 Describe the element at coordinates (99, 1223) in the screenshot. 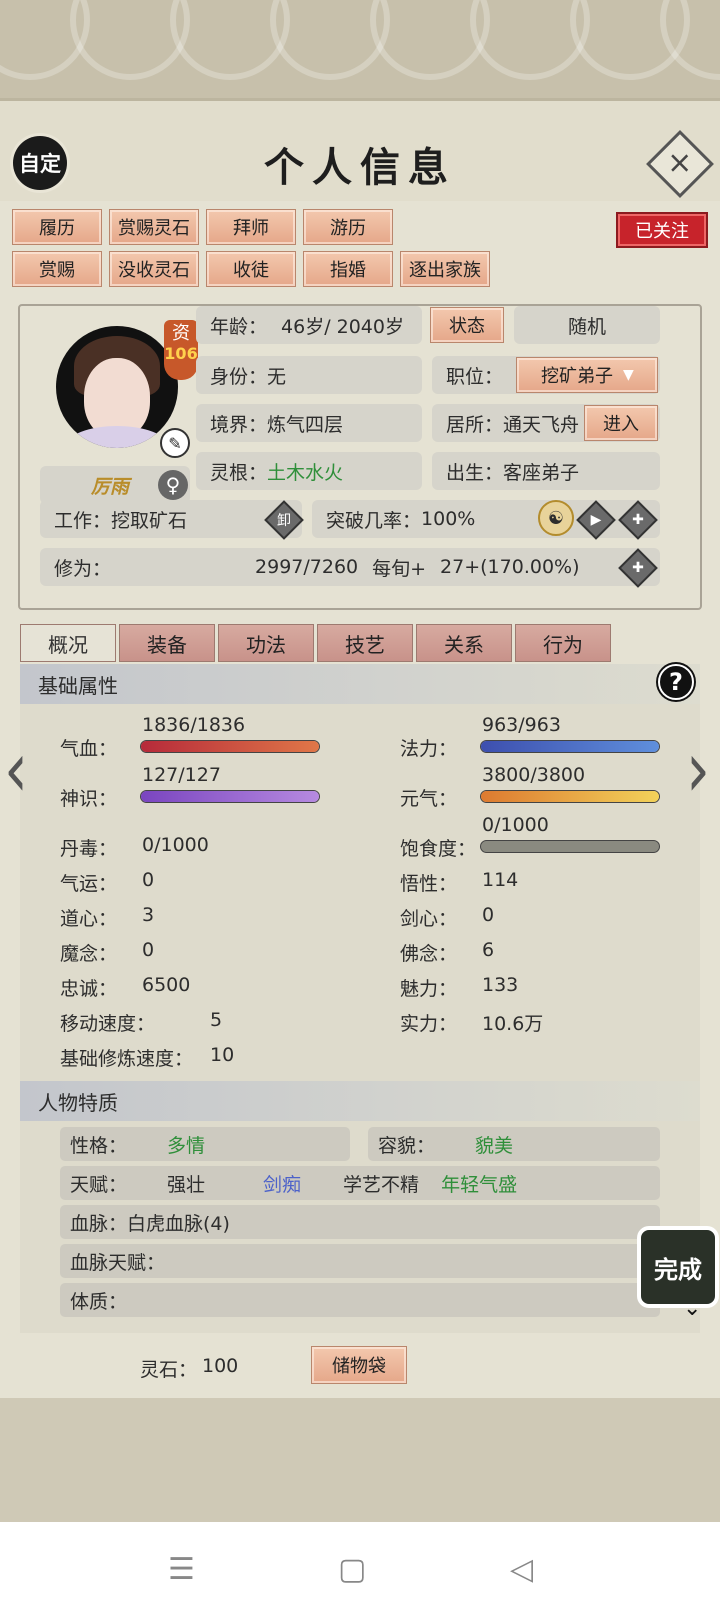

I see `bloodline-label: 血脉：` at that location.